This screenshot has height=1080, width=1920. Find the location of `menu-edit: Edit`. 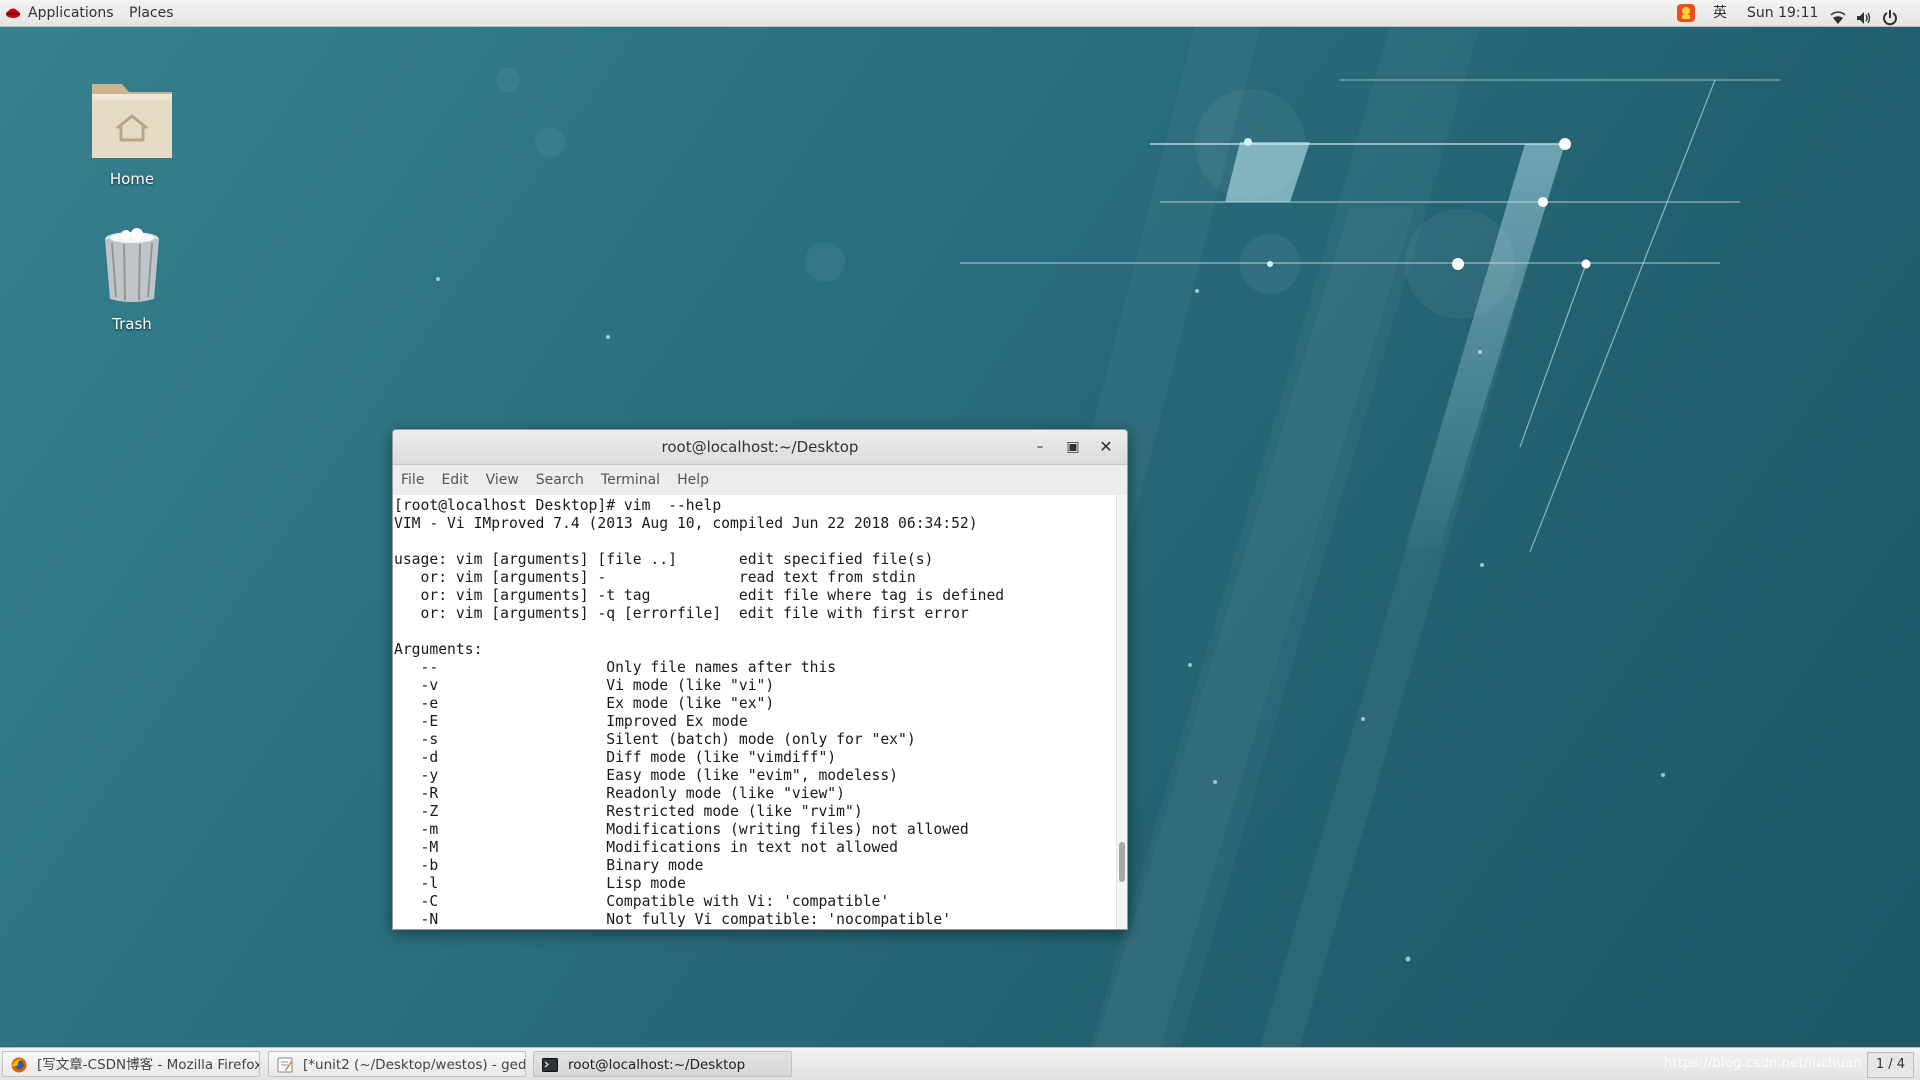

menu-edit: Edit is located at coordinates (454, 480).